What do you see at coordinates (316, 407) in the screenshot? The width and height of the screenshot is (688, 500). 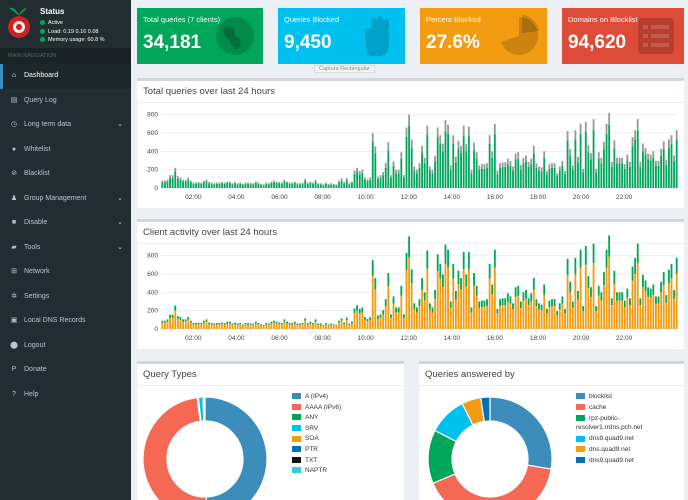 I see `legend-item: AAAA (IPv6)` at bounding box center [316, 407].